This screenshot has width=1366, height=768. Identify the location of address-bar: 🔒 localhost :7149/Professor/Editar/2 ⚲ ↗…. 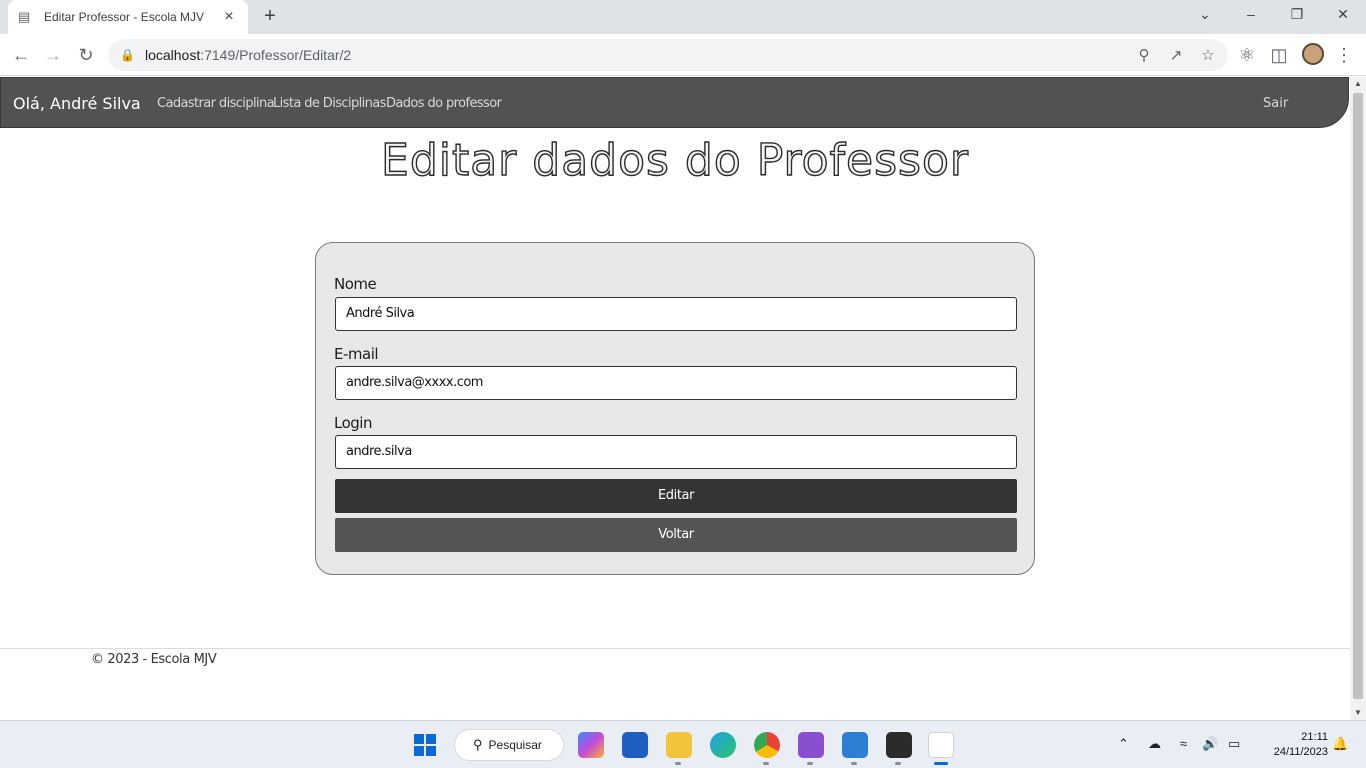
(668, 55).